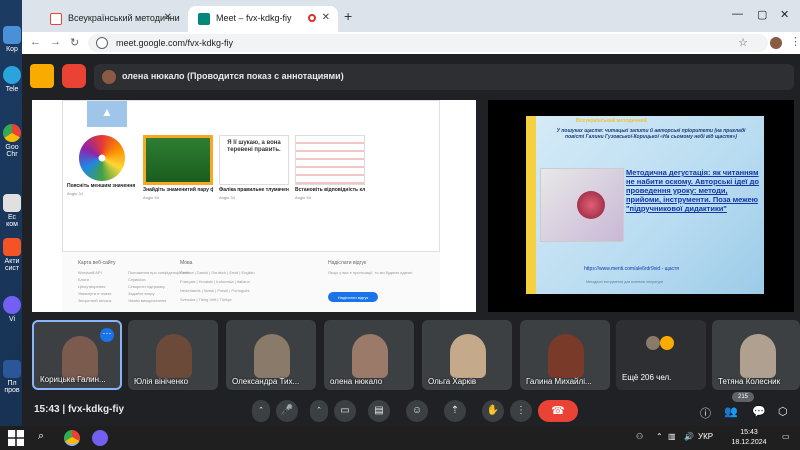 This screenshot has width=800, height=450. I want to click on maximize-button: ▢, so click(762, 14).